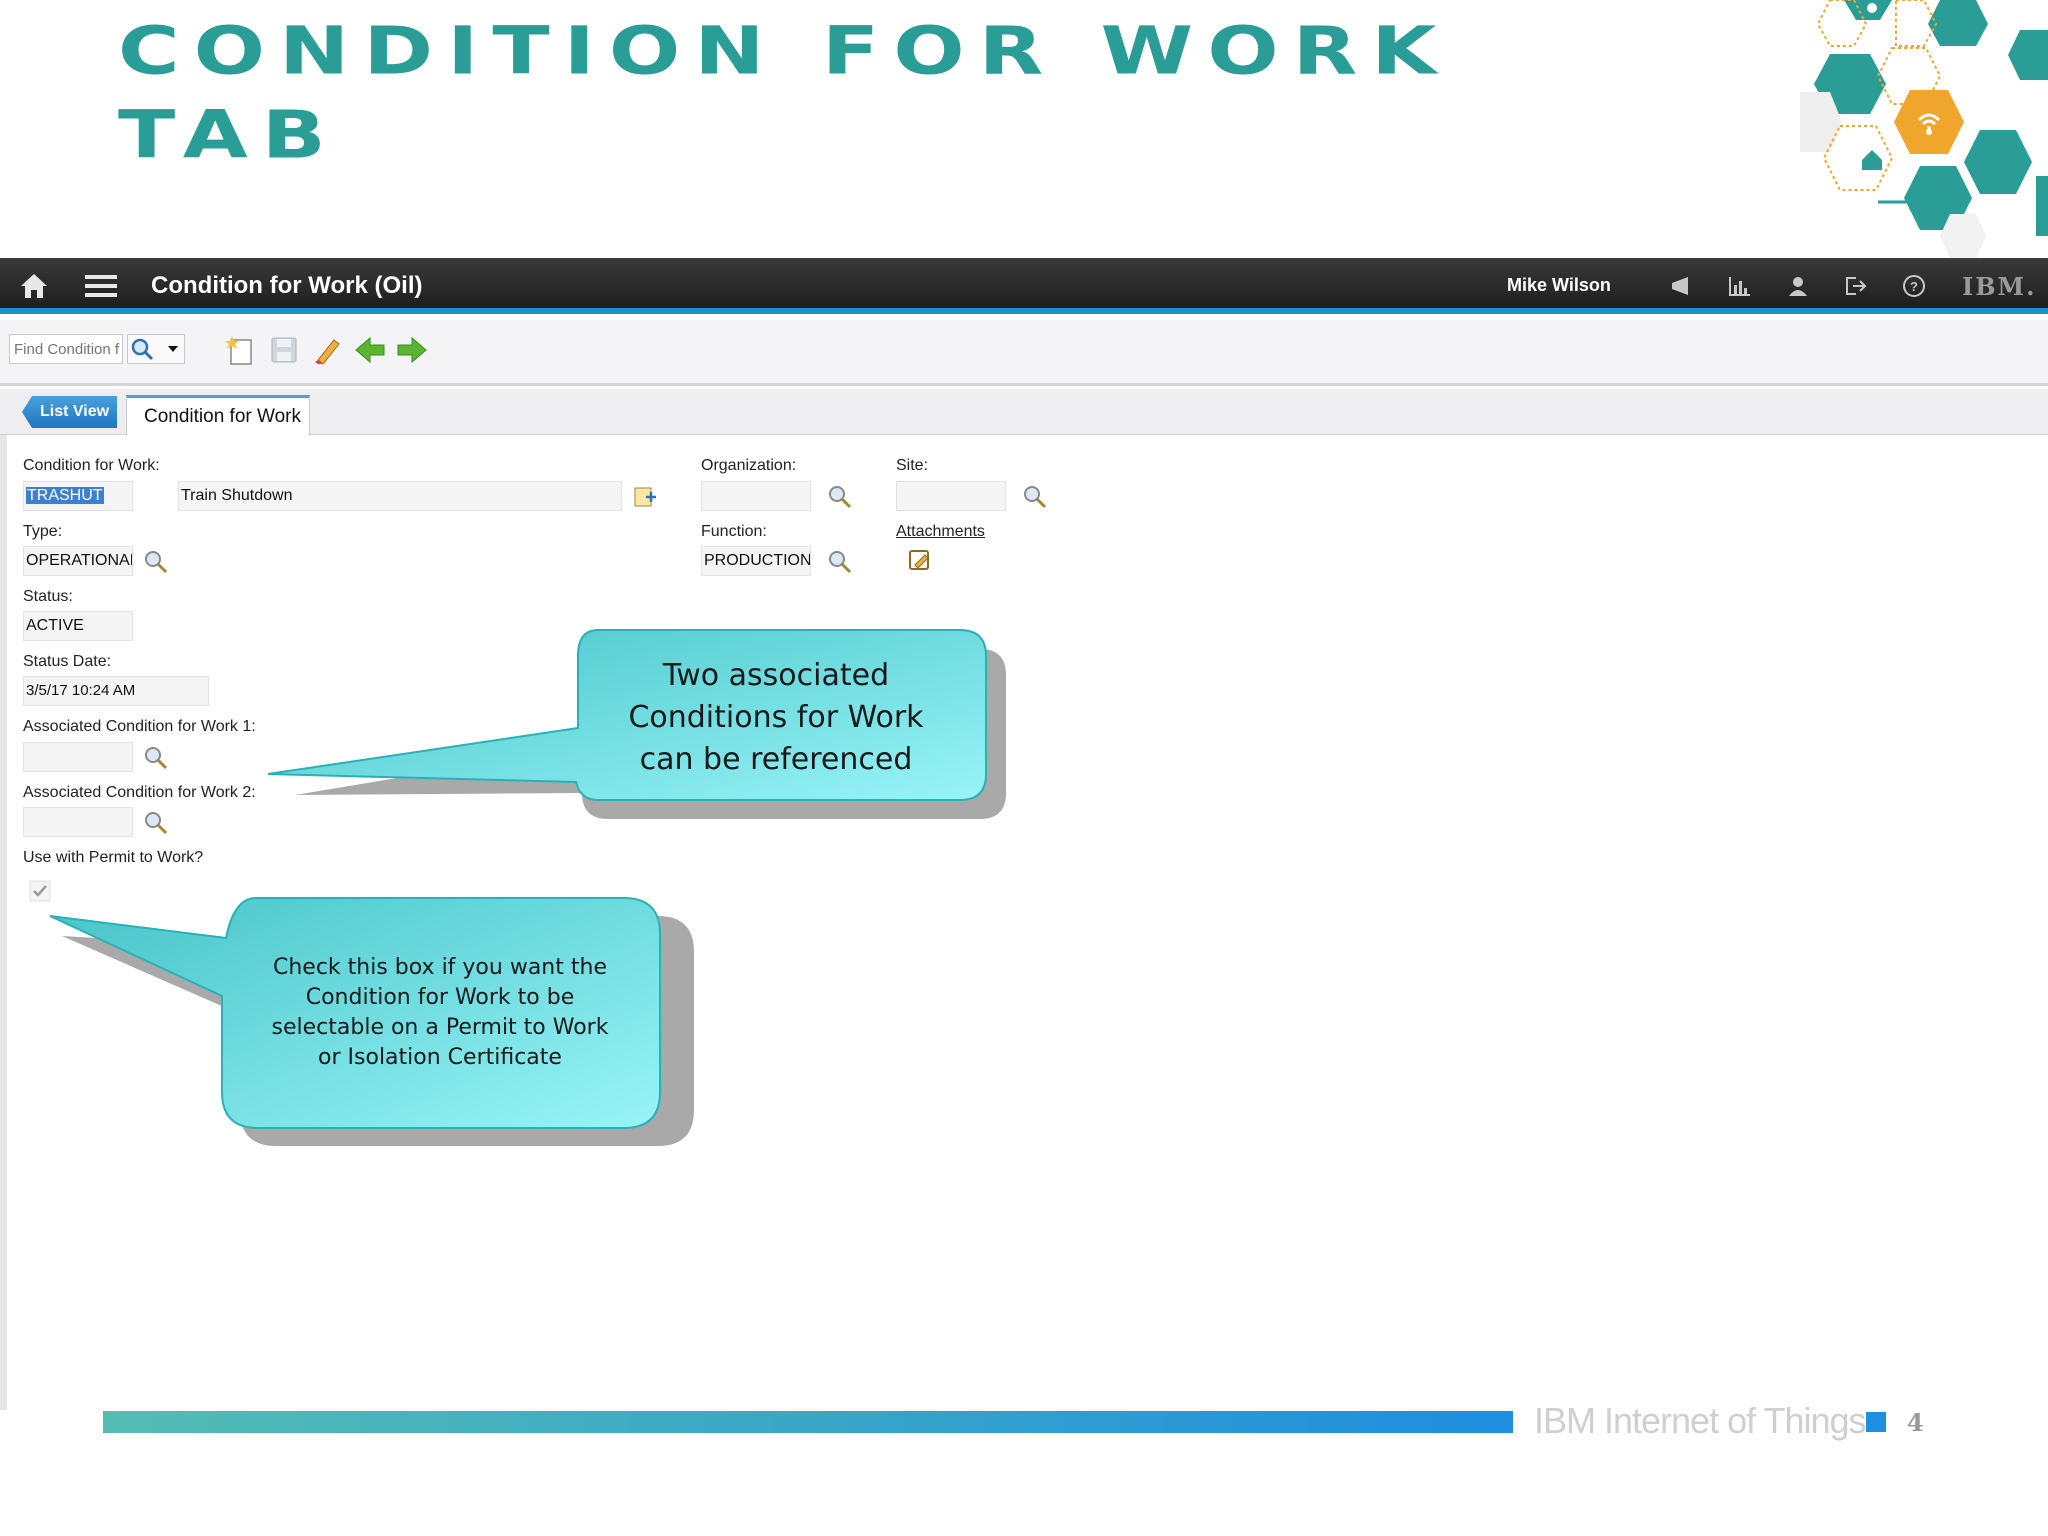 The image size is (2048, 1536). Describe the element at coordinates (78, 757) in the screenshot. I see `assoc-cfw-1-field` at that location.